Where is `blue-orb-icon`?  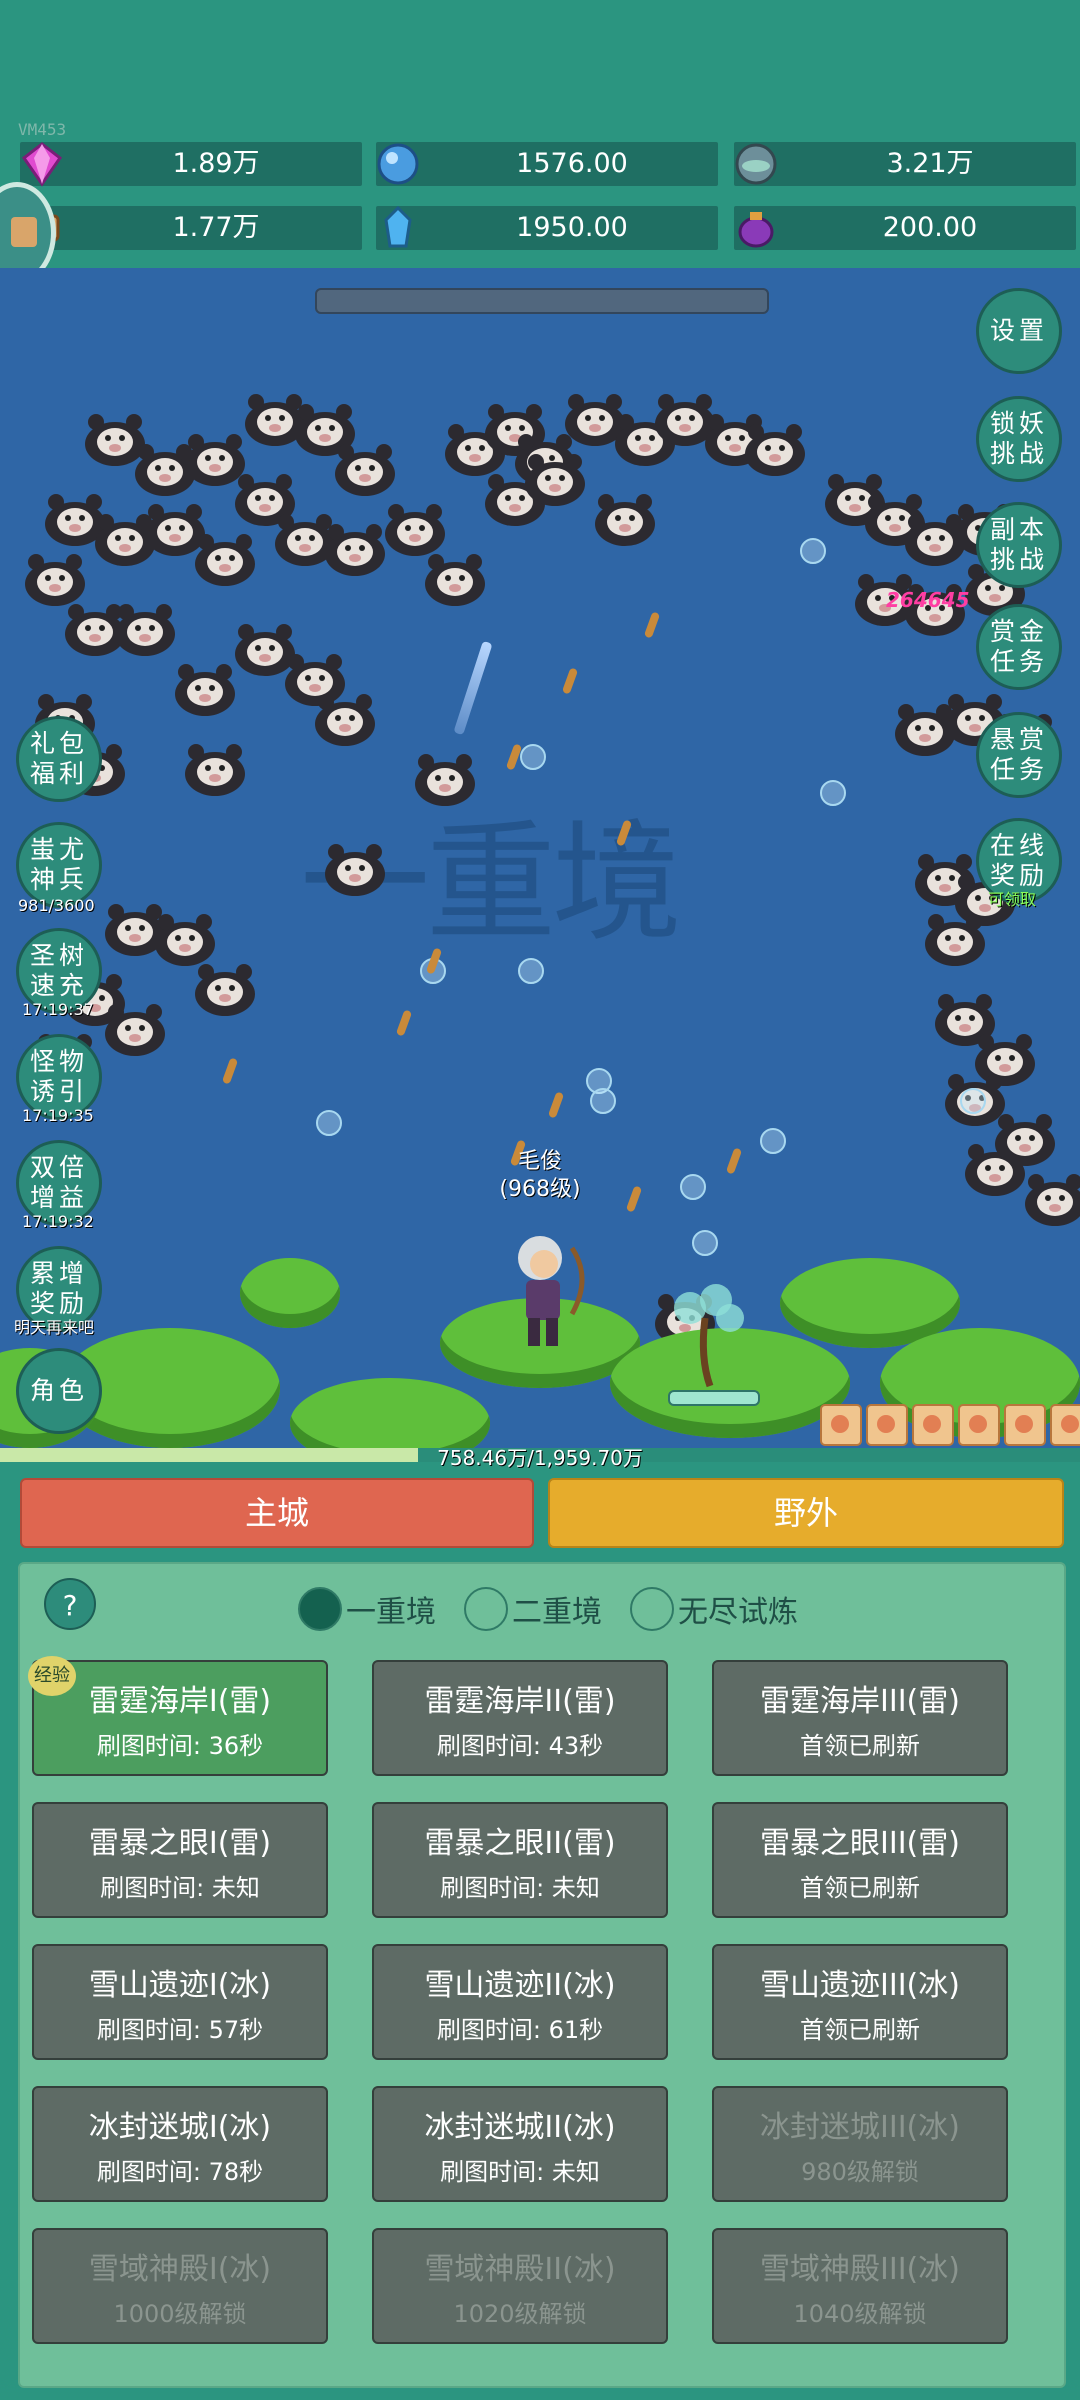 blue-orb-icon is located at coordinates (398, 164).